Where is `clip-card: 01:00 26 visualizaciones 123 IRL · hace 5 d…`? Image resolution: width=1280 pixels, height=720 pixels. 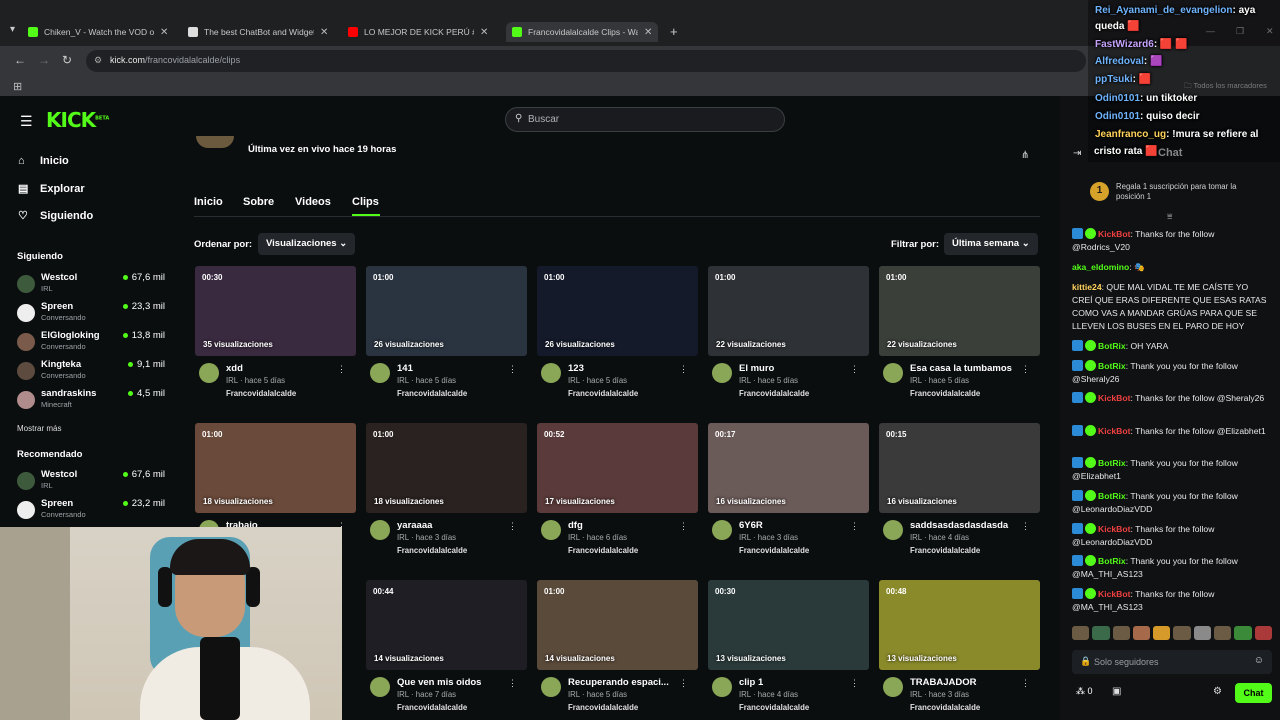
clip-card: 01:00 26 visualizaciones 123 IRL · hace 5 d… is located at coordinates (617, 338).